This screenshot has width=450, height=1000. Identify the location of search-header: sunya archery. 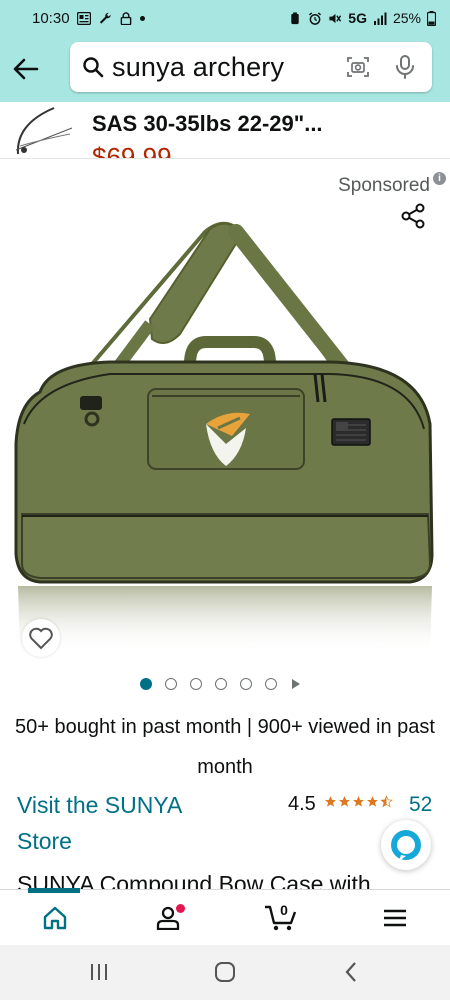
(225, 69).